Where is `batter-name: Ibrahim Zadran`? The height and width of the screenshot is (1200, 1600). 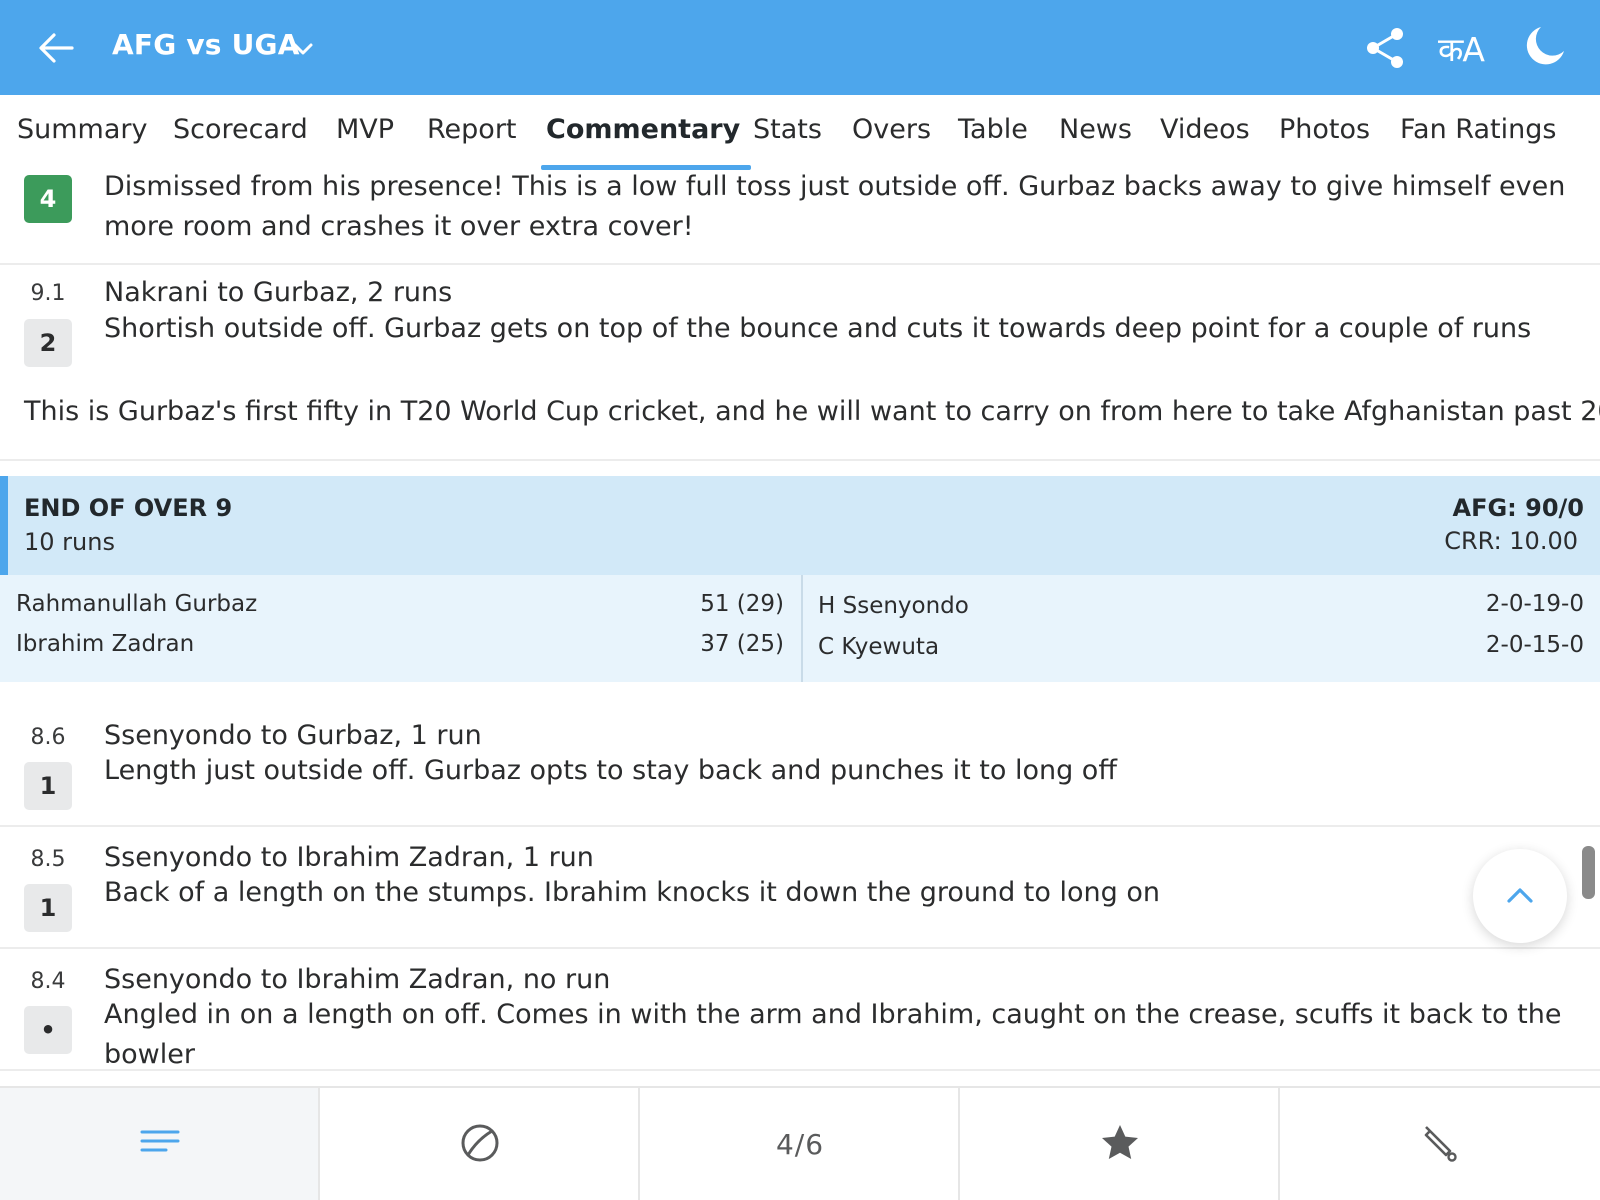 batter-name: Ibrahim Zadran is located at coordinates (105, 644).